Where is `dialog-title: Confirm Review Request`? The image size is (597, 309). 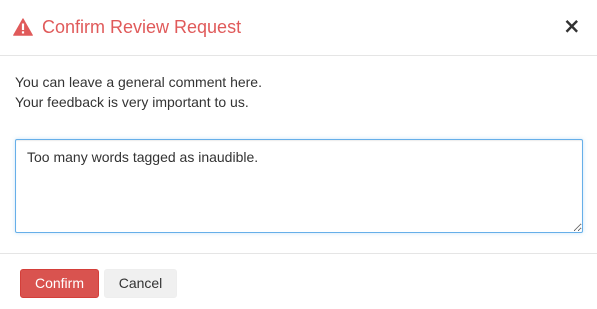 dialog-title: Confirm Review Request is located at coordinates (142, 27).